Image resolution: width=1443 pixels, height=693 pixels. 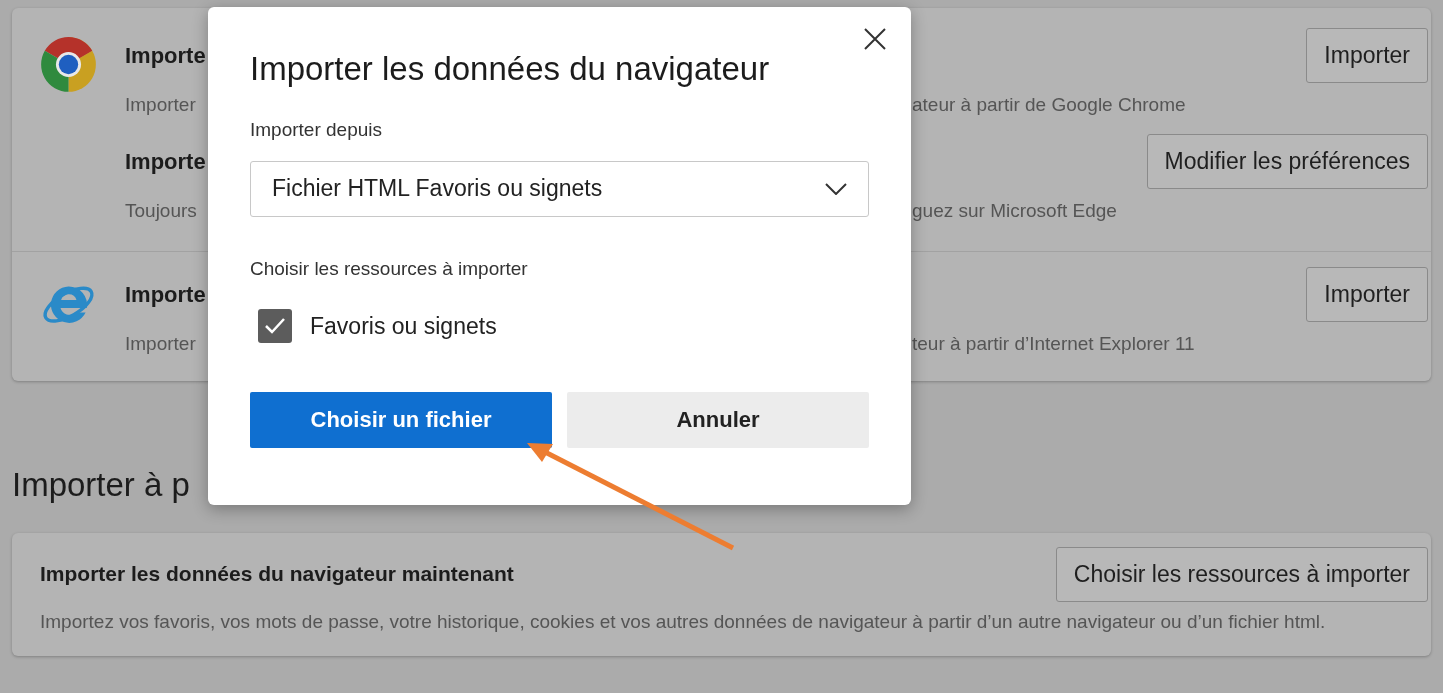 What do you see at coordinates (510, 69) in the screenshot?
I see `dialog-title: Importer les données du navigateur` at bounding box center [510, 69].